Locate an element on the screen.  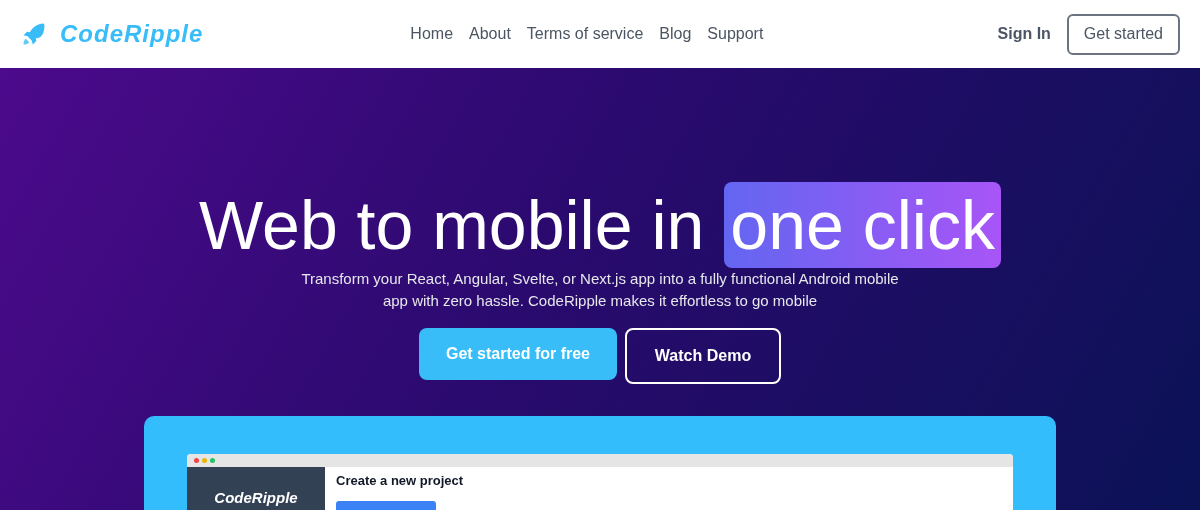
nav-link: About is located at coordinates (490, 34).